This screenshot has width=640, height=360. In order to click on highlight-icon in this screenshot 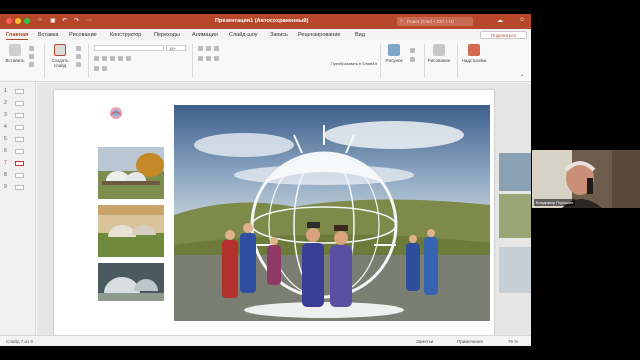, I will do `click(96, 68)`.